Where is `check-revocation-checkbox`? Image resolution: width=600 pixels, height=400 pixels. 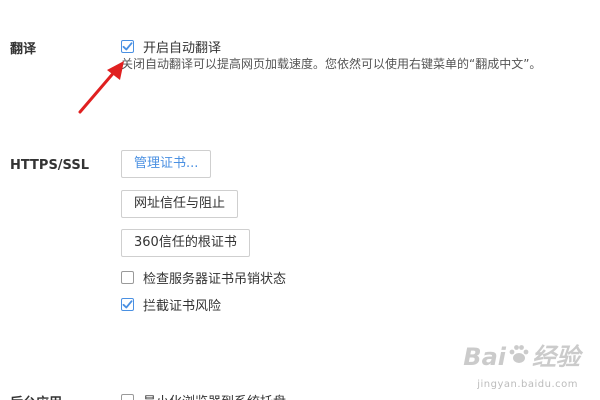
check-revocation-checkbox is located at coordinates (127, 277).